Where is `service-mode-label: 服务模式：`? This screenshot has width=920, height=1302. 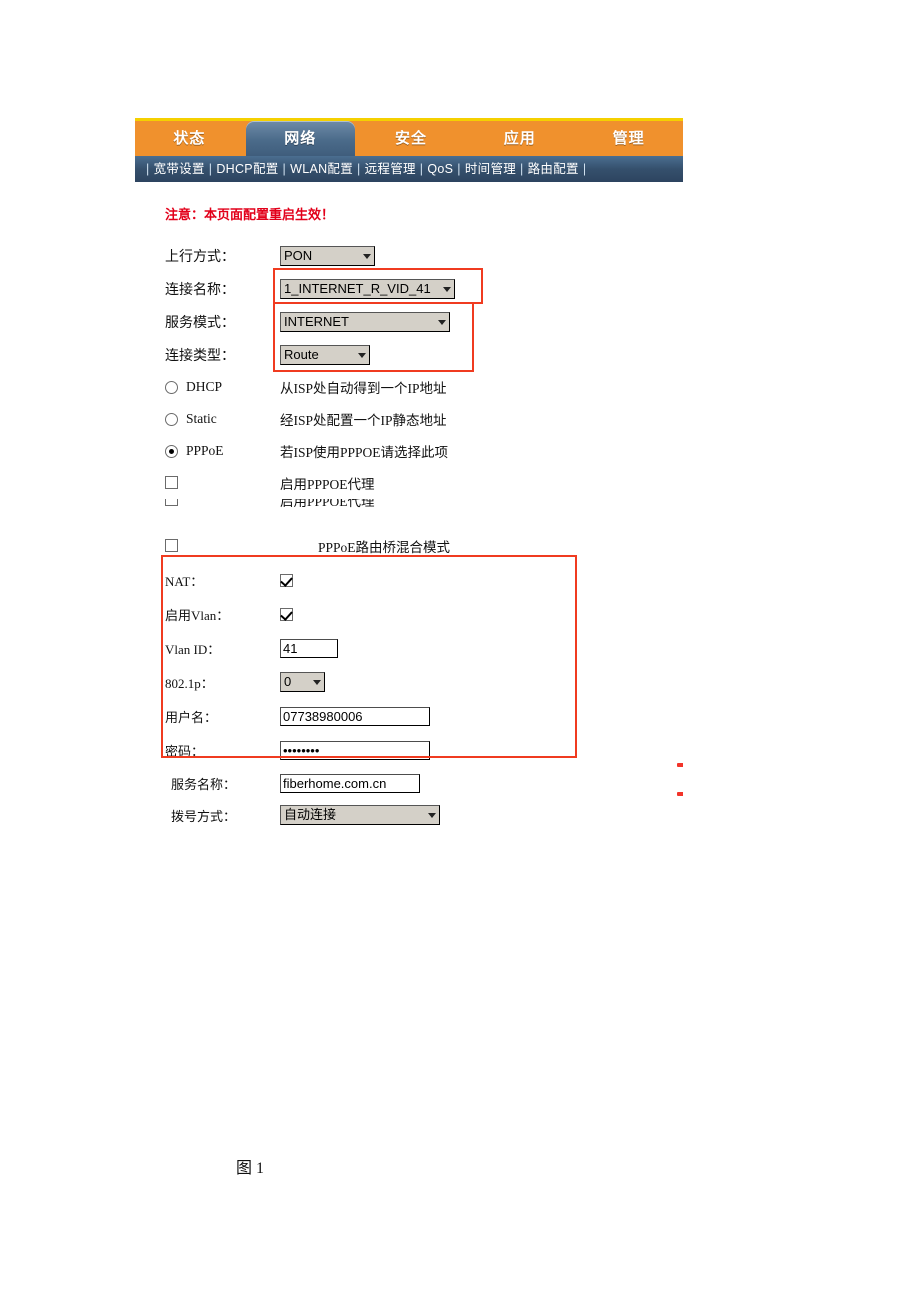 service-mode-label: 服务模式： is located at coordinates (200, 323).